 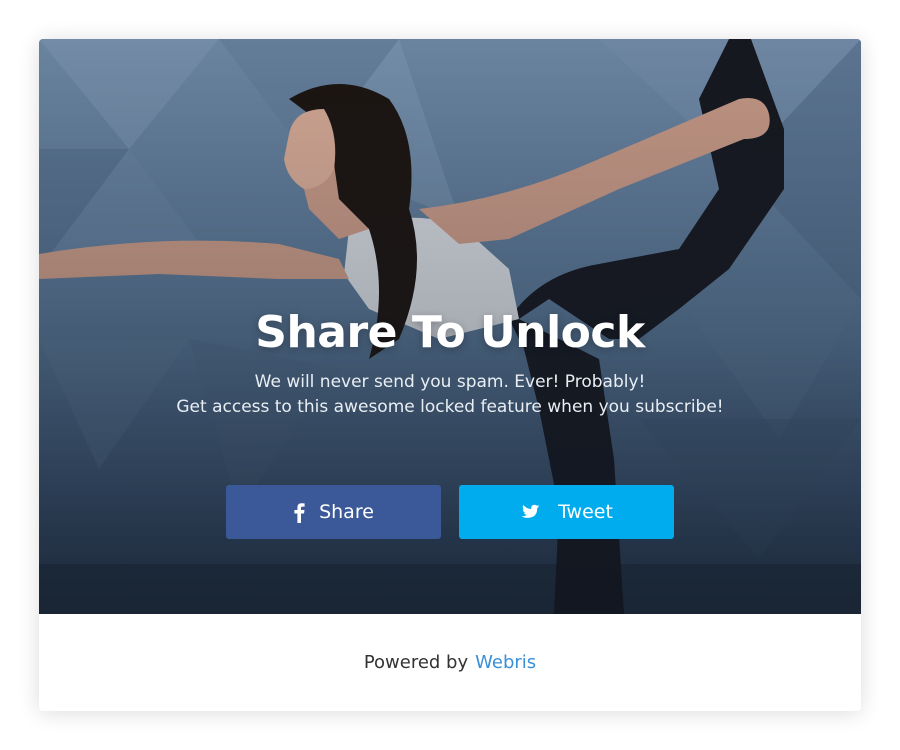 I want to click on webris-link: Webris, so click(x=505, y=662).